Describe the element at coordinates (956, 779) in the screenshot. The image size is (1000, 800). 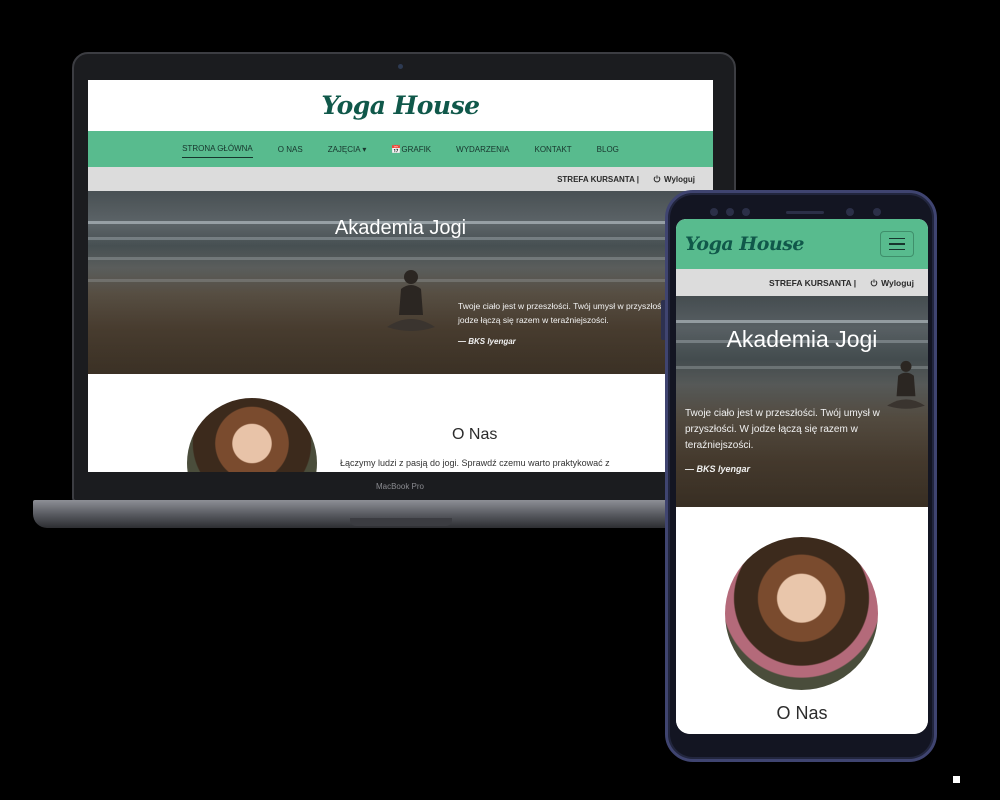
I see `corner-mark` at that location.